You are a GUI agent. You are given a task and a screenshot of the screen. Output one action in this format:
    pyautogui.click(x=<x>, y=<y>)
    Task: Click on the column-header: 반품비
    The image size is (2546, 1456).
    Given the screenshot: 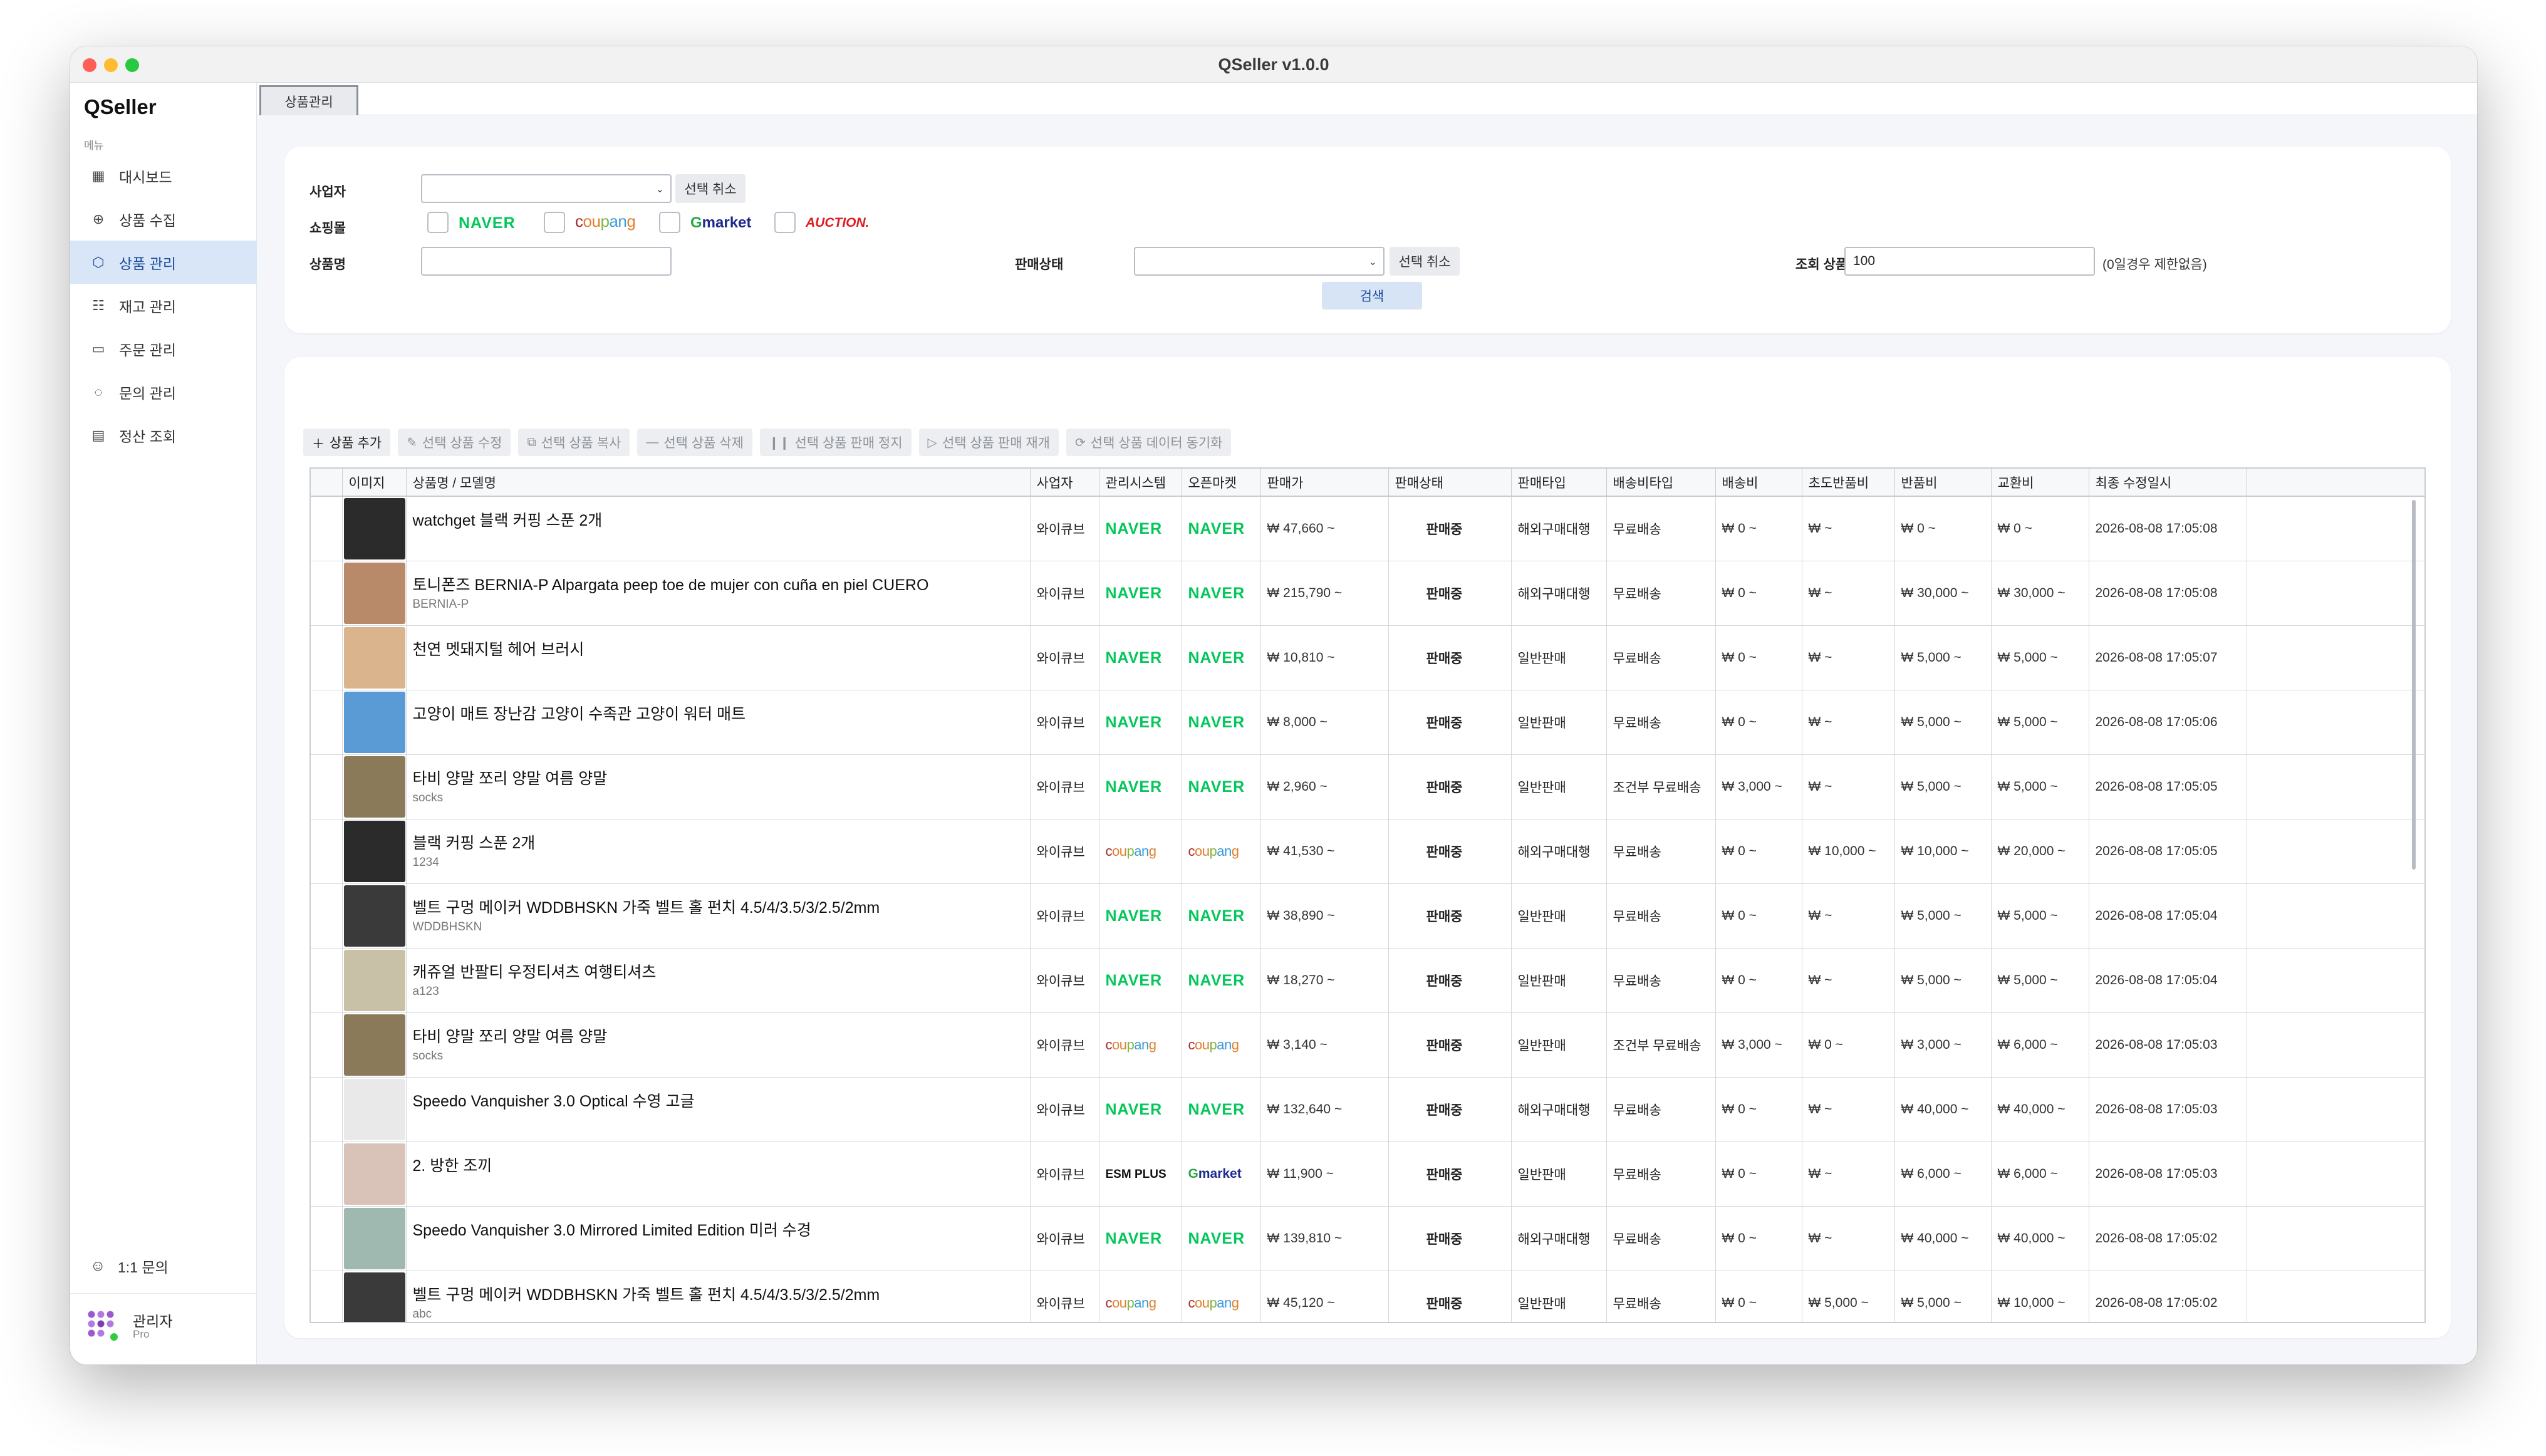 What is the action you would take?
    pyautogui.click(x=1943, y=483)
    